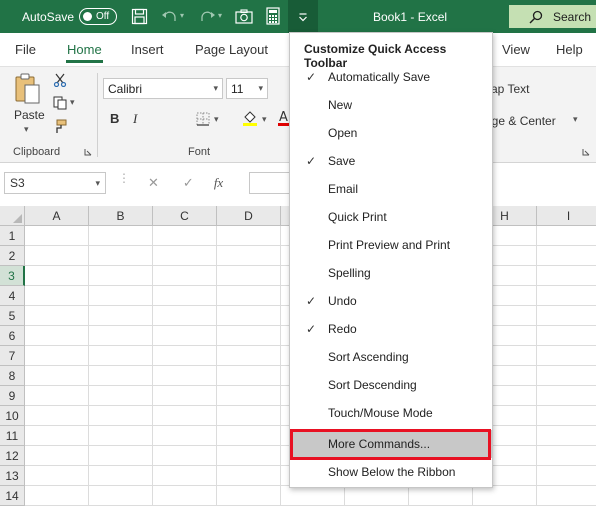 Image resolution: width=596 pixels, height=506 pixels. Describe the element at coordinates (516, 49) in the screenshot. I see `tab-view: View` at that location.